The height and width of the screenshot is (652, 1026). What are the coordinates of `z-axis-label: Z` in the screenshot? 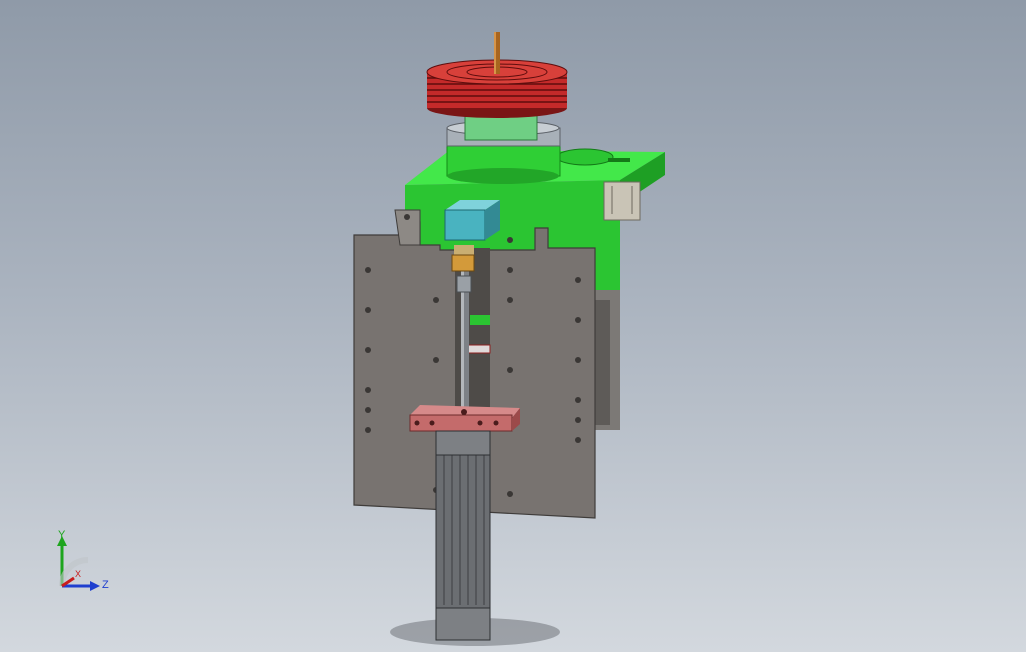 It's located at (105, 585).